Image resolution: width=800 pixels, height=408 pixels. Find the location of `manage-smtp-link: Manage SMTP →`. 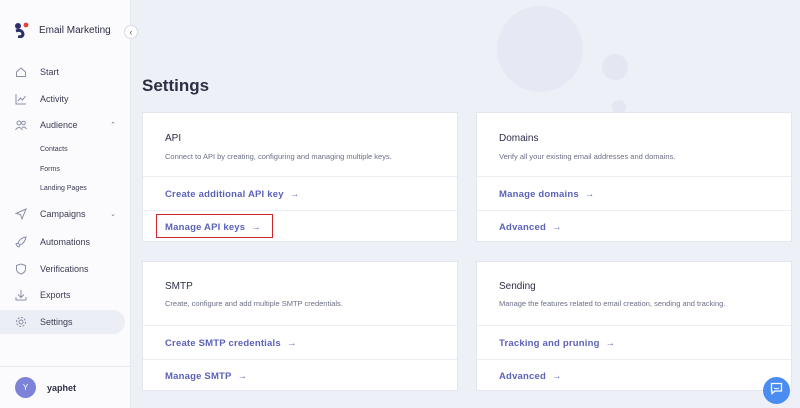

manage-smtp-link: Manage SMTP → is located at coordinates (206, 376).